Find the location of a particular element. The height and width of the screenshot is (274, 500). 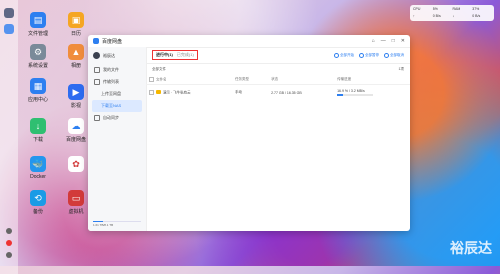

desktop-icon-docker: 🐳 Docker is located at coordinates (38, 168).